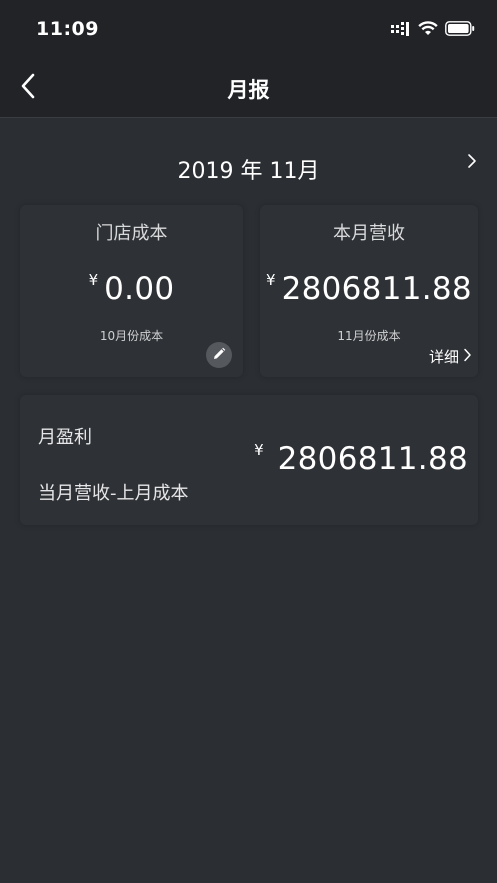 This screenshot has width=497, height=883. I want to click on status-time: 11:09, so click(67, 29).